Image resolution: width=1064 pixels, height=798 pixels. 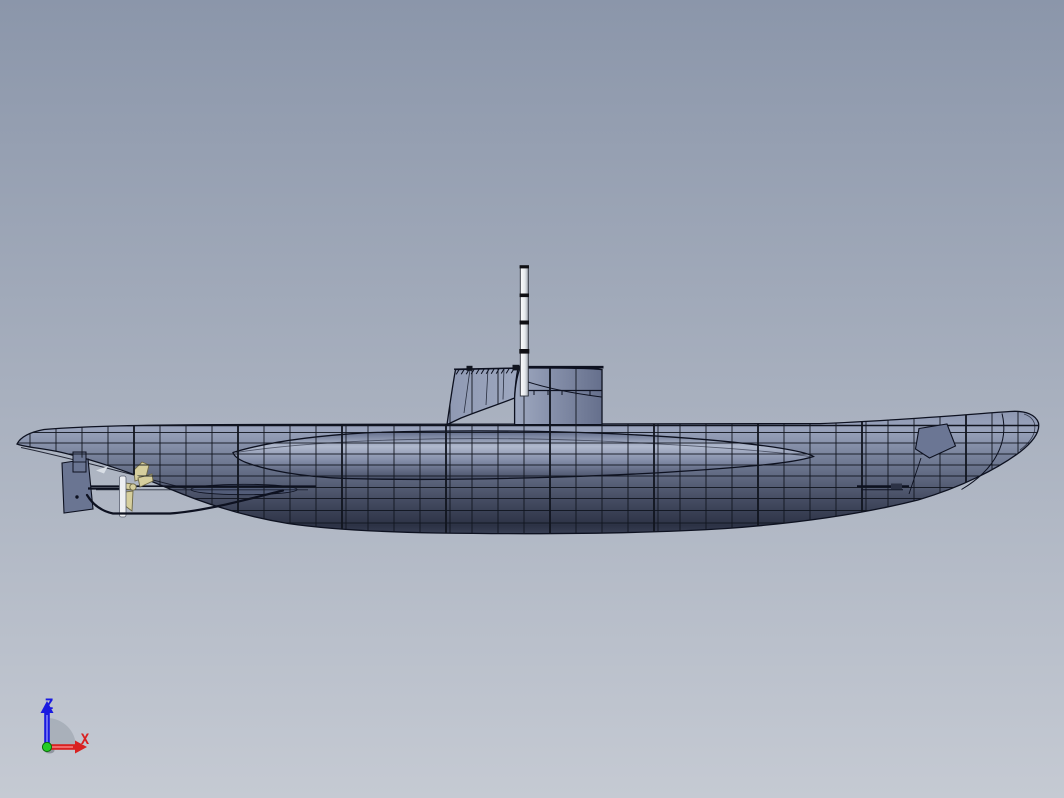 What do you see at coordinates (133, 487) in the screenshot?
I see `propeller-hub` at bounding box center [133, 487].